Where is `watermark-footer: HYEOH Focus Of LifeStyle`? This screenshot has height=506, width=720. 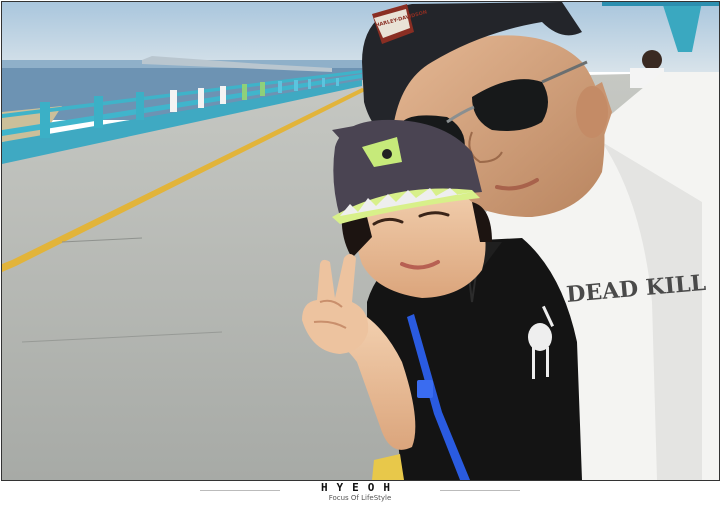 watermark-footer: HYEOH Focus Of LifeStyle is located at coordinates (360, 493).